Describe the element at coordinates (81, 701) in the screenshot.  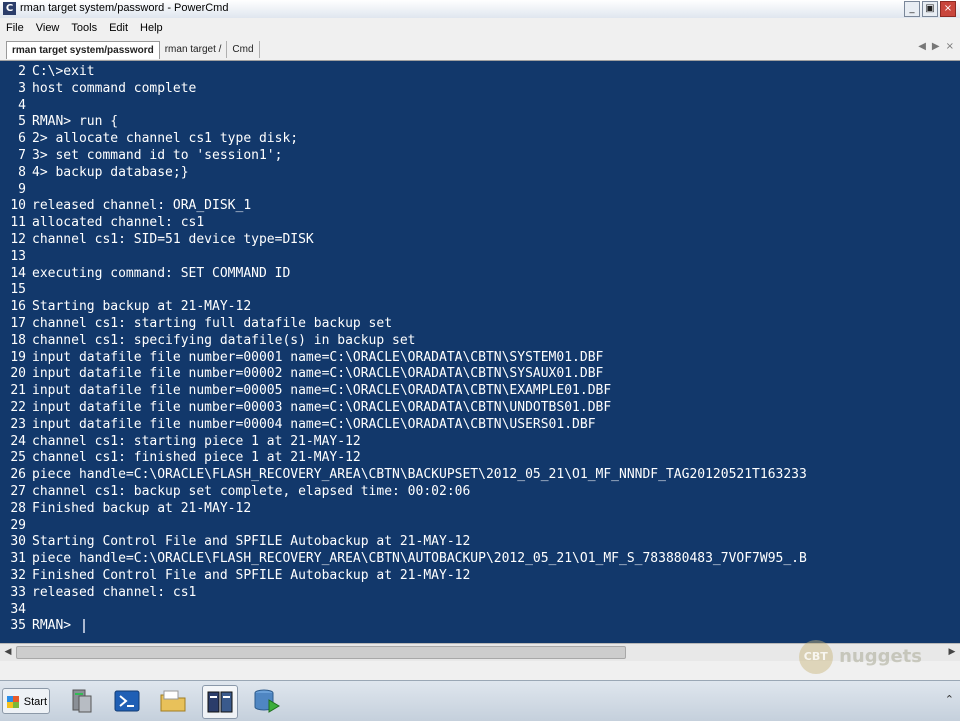
I see `server-manager-icon` at that location.